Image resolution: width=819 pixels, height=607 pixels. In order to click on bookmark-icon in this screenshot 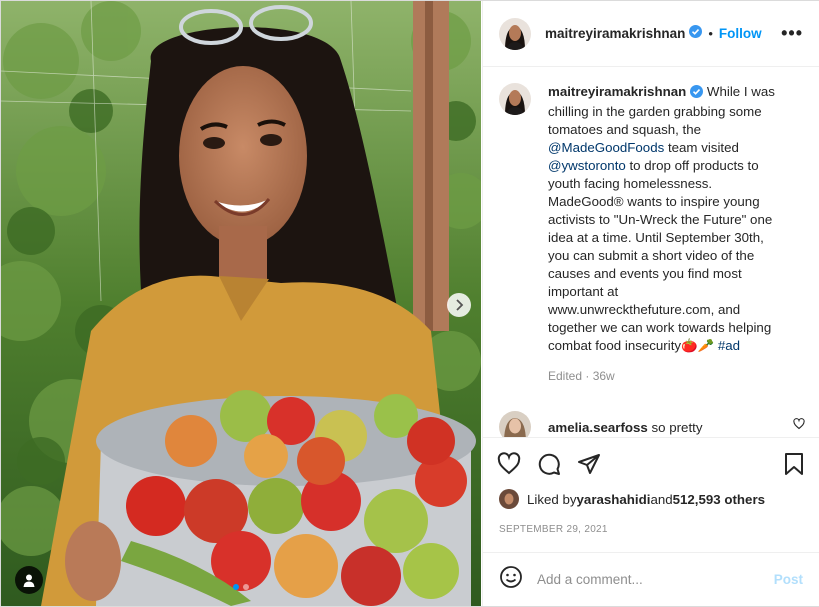, I will do `click(794, 463)`.